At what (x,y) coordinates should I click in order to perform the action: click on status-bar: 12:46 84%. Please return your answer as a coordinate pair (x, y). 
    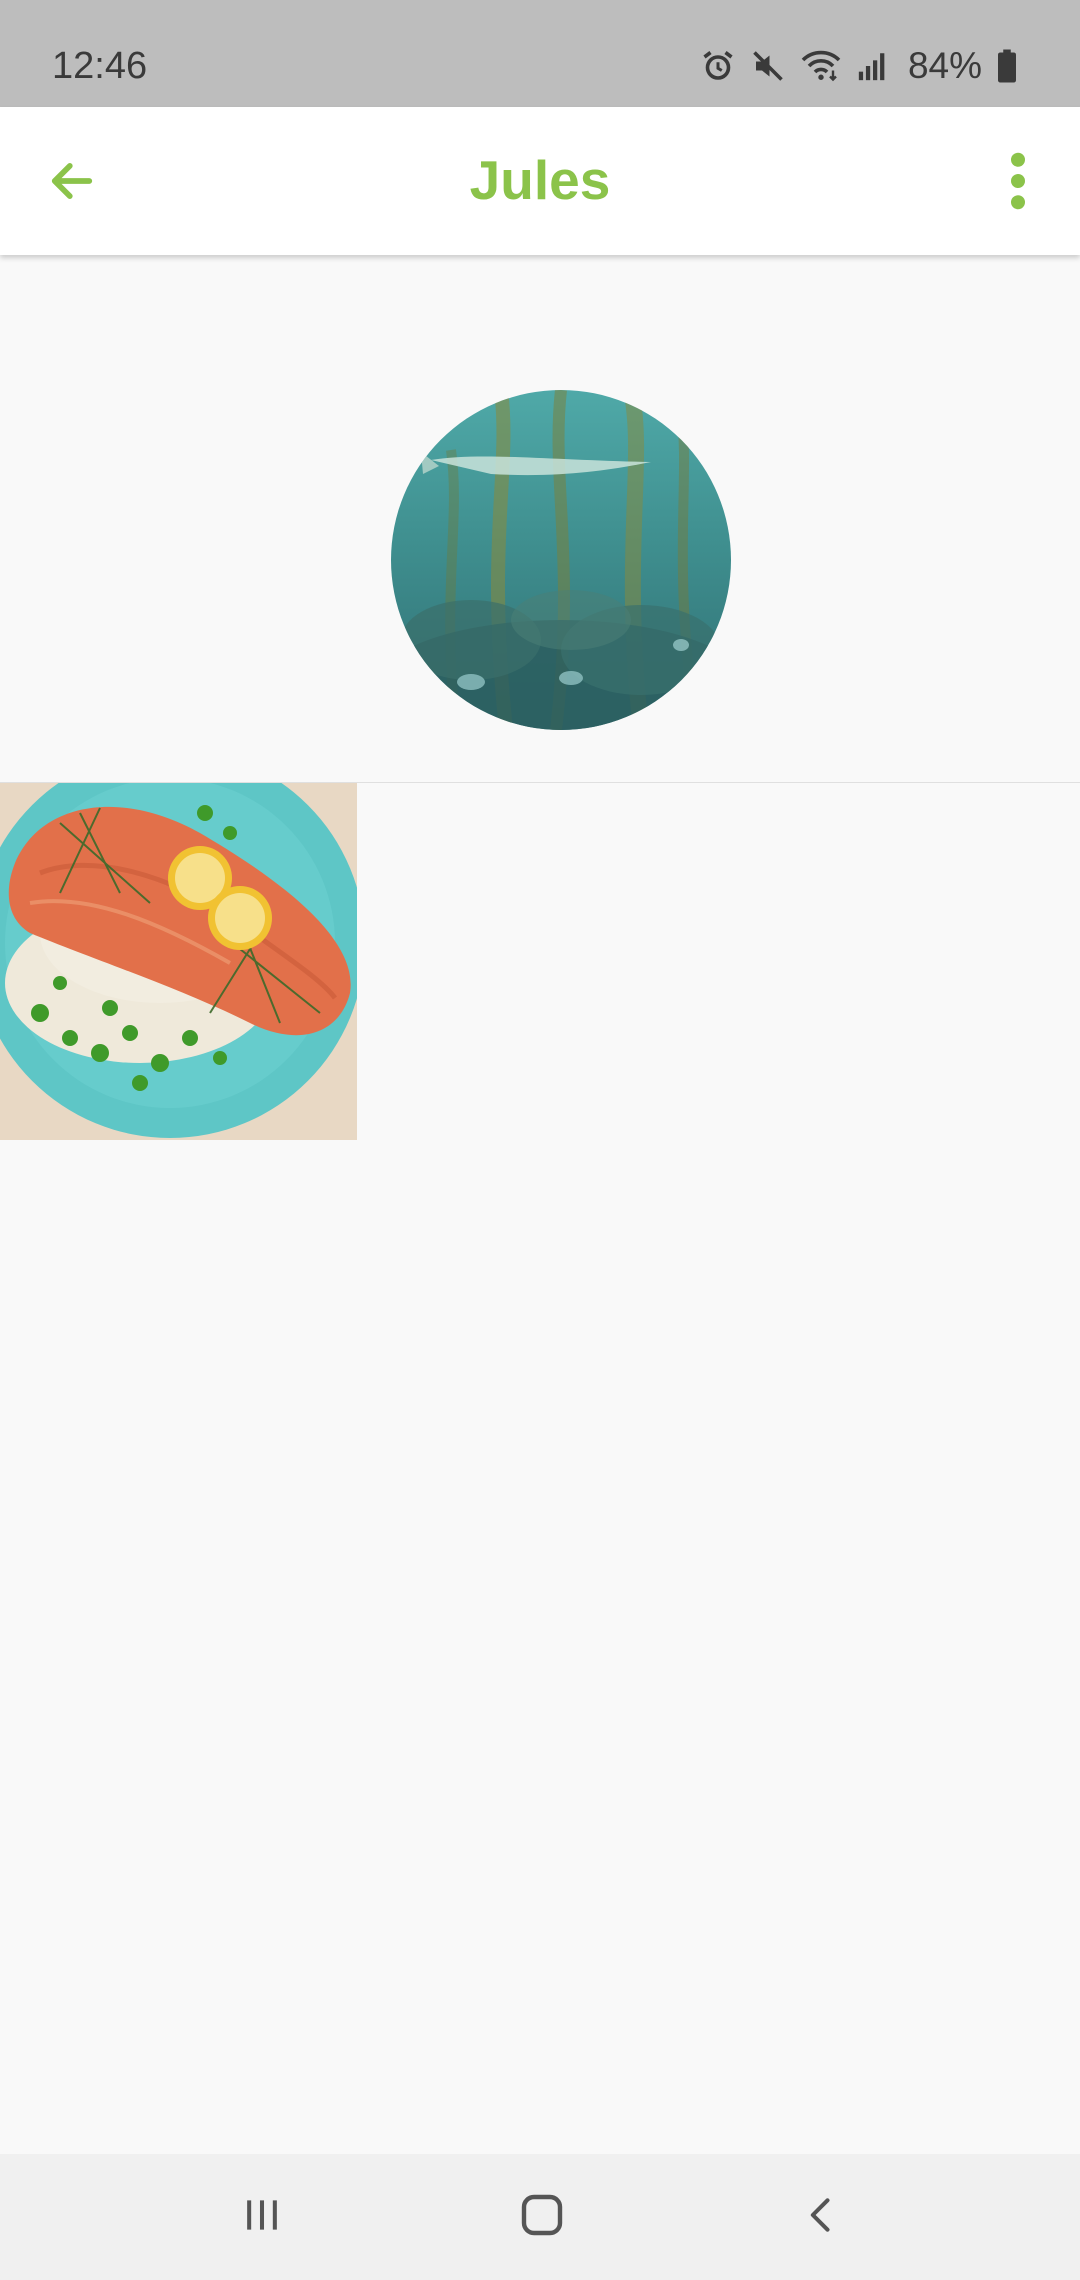
    Looking at the image, I should click on (540, 53).